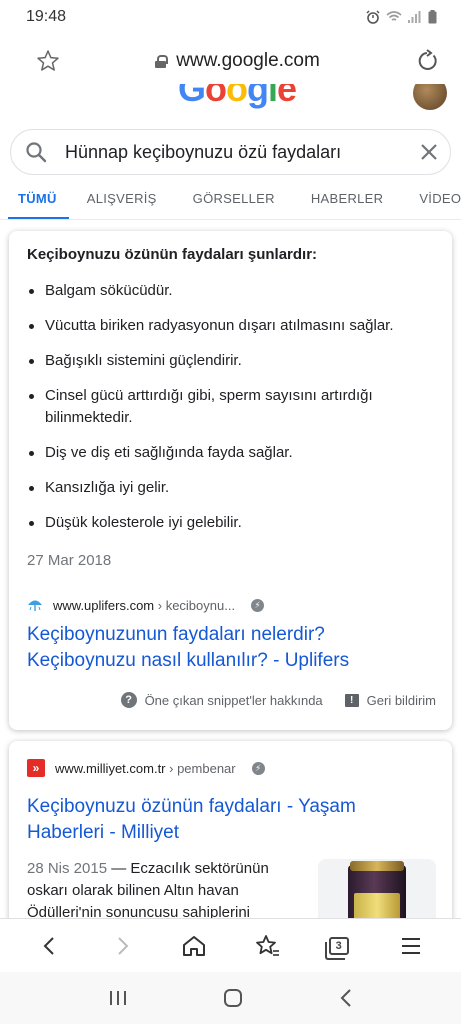 The height and width of the screenshot is (1024, 461). I want to click on help-icon: ?, so click(128, 700).